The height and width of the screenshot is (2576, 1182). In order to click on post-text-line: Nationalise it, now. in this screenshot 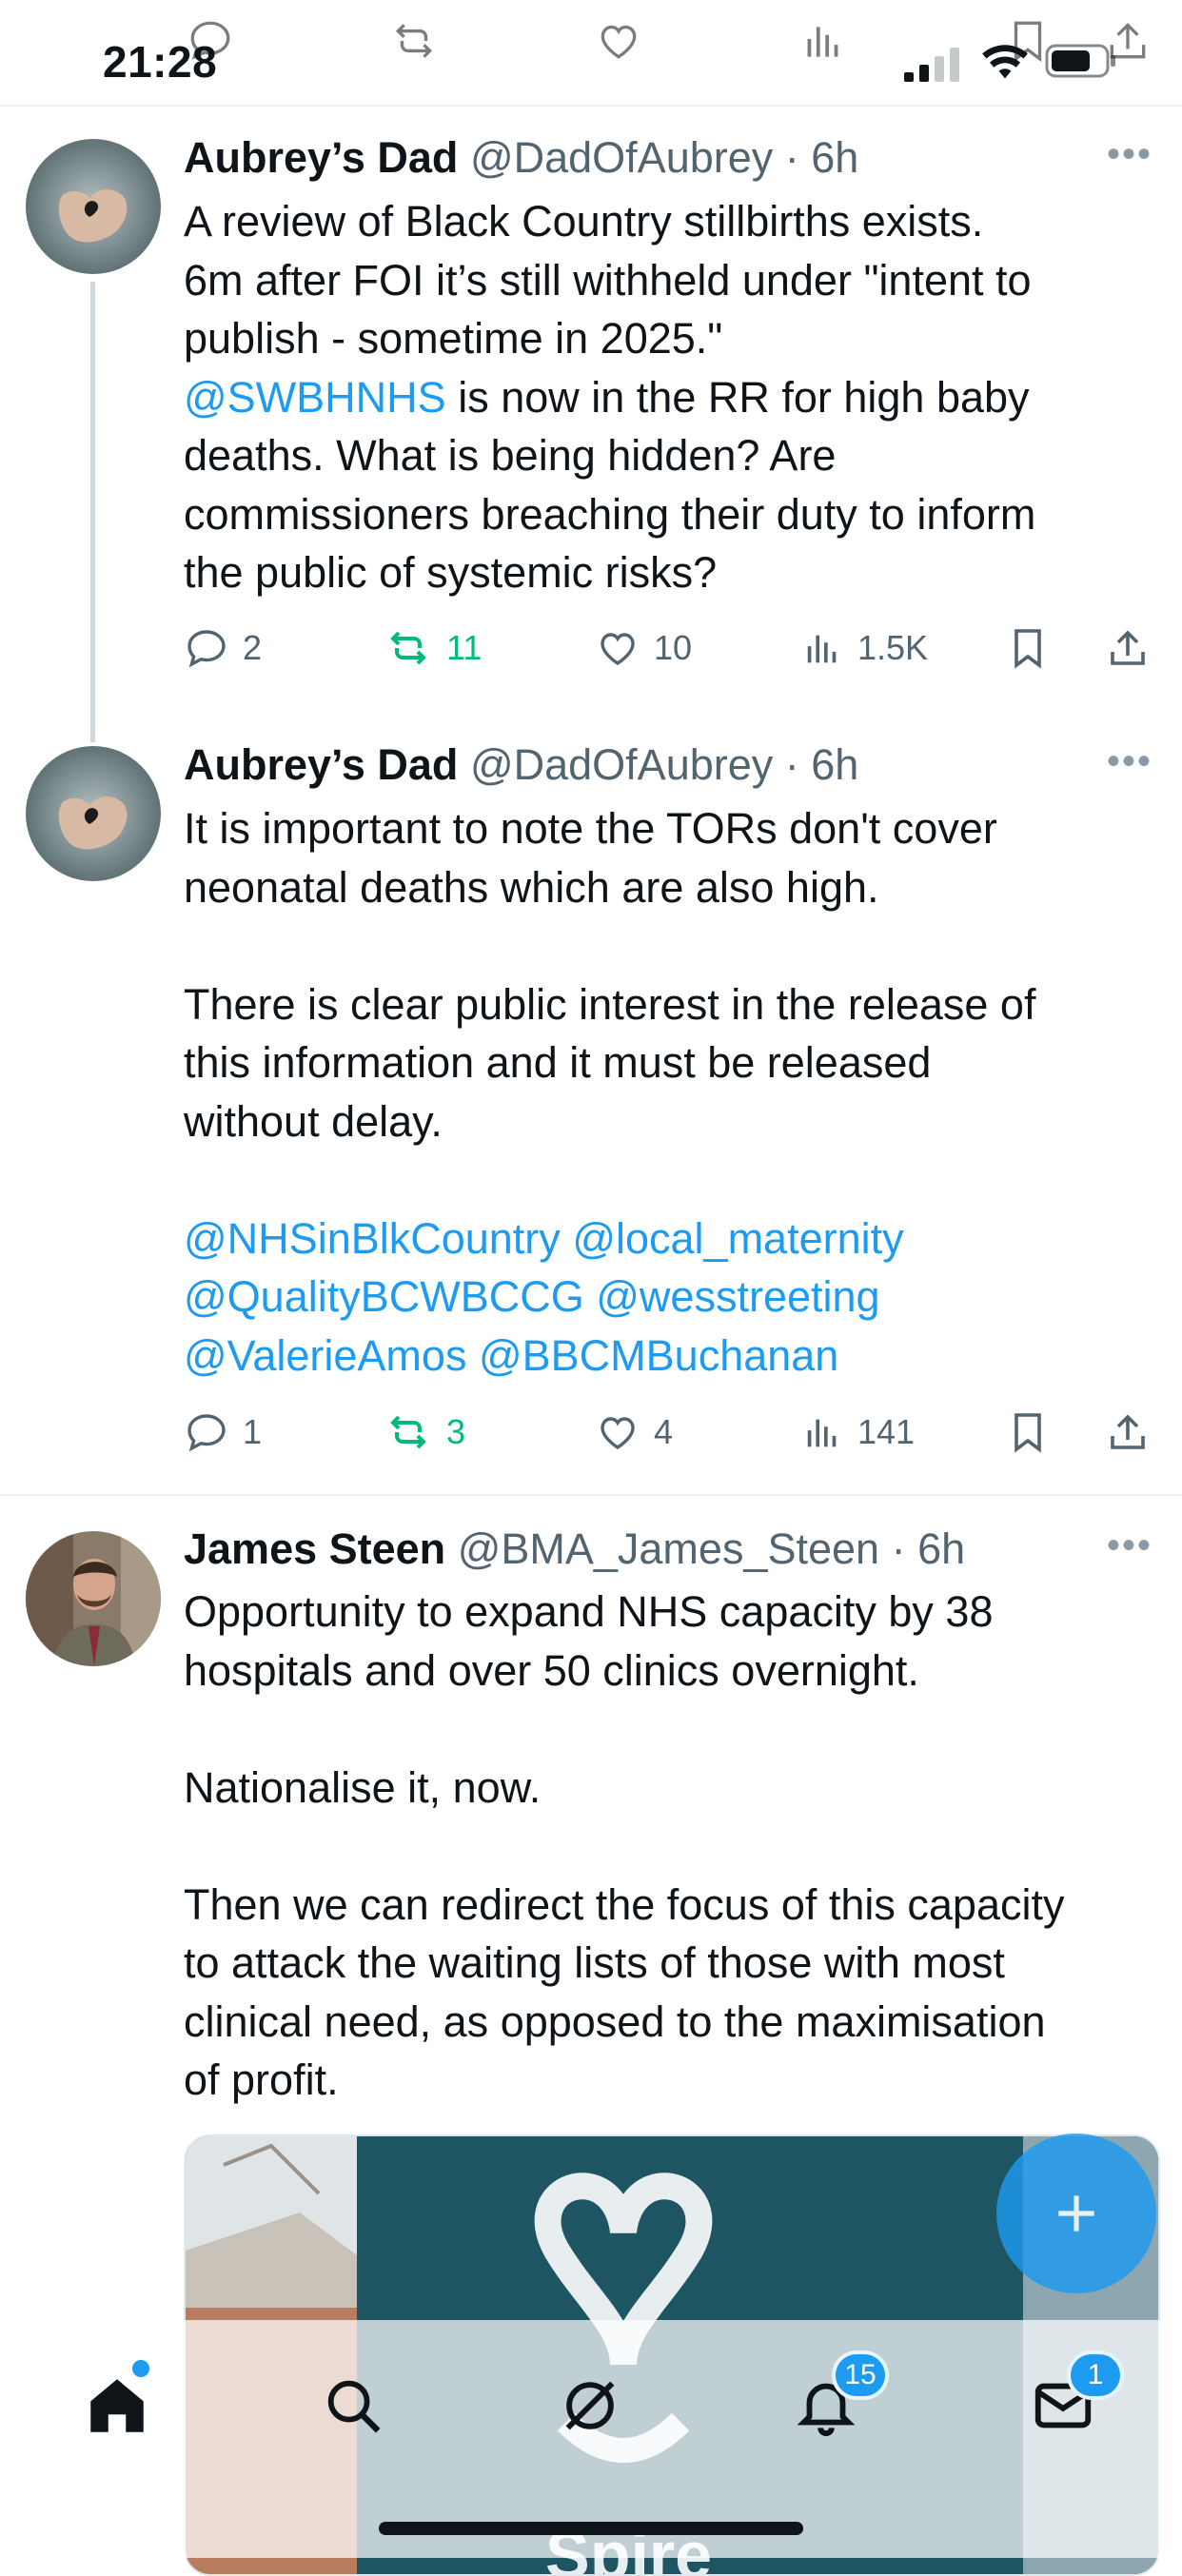, I will do `click(659, 1788)`.